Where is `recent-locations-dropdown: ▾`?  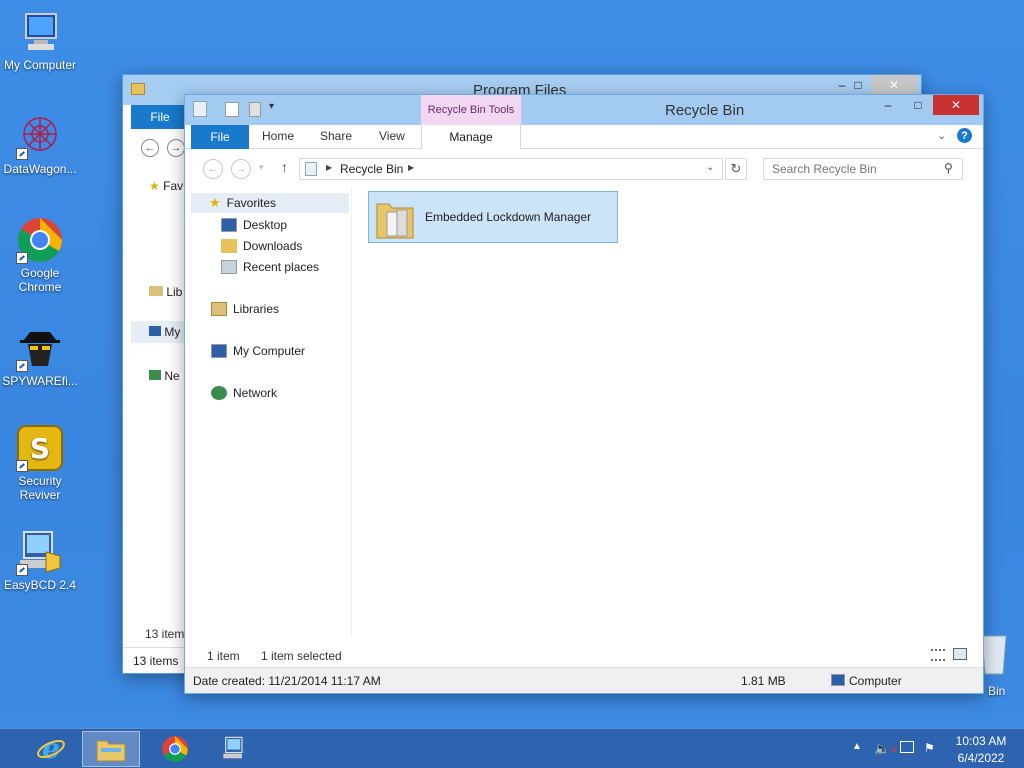 recent-locations-dropdown: ▾ is located at coordinates (261, 167).